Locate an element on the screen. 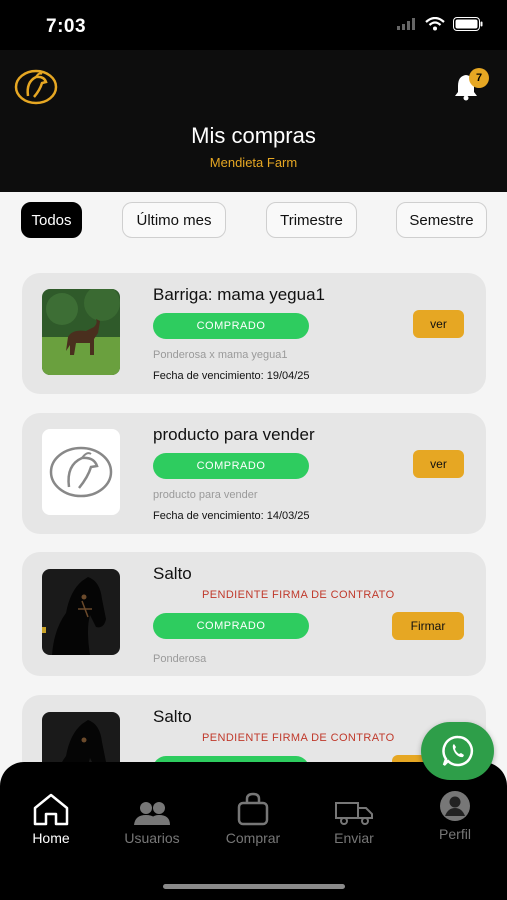 Image resolution: width=507 pixels, height=900 pixels. tab-label: Enviar is located at coordinates (354, 838).